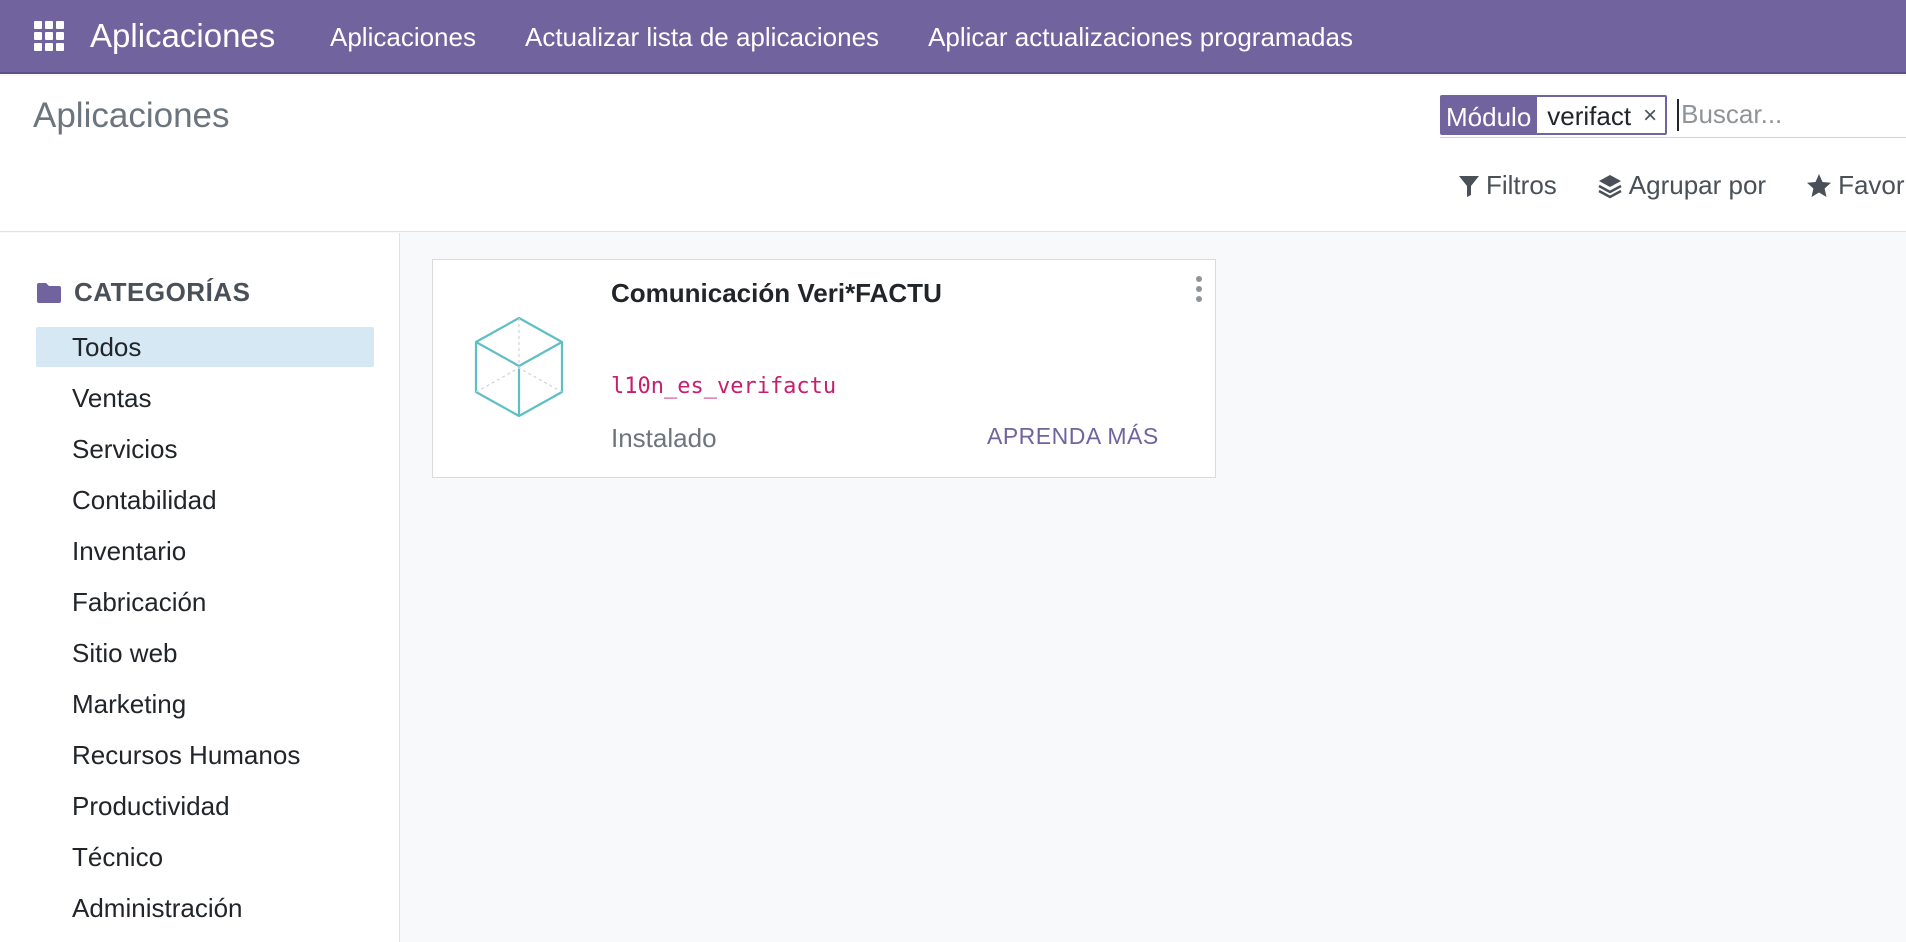 This screenshot has height=942, width=1906. Describe the element at coordinates (131, 115) in the screenshot. I see `breadcrumb: Aplicaciones` at that location.